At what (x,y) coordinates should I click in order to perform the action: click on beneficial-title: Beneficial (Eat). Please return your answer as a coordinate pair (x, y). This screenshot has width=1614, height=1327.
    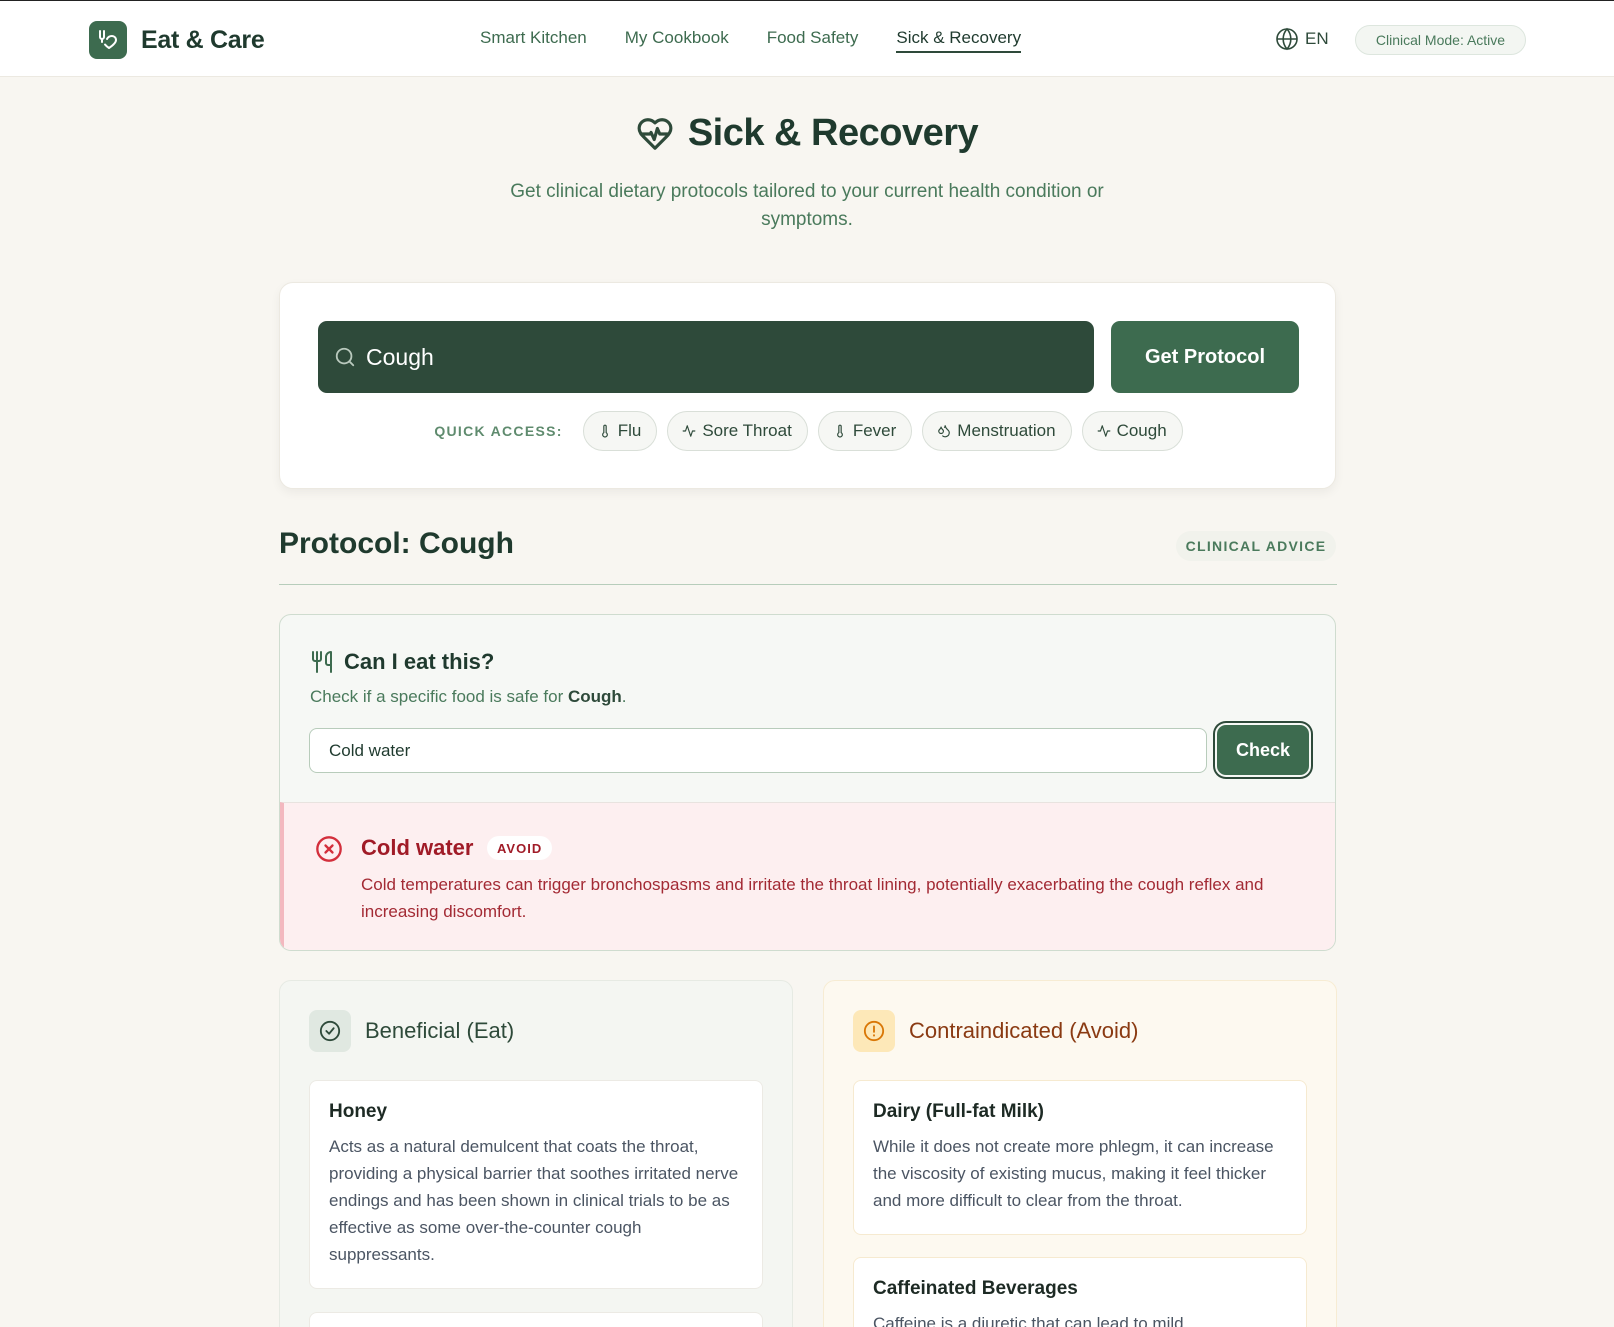
    Looking at the image, I should click on (440, 1030).